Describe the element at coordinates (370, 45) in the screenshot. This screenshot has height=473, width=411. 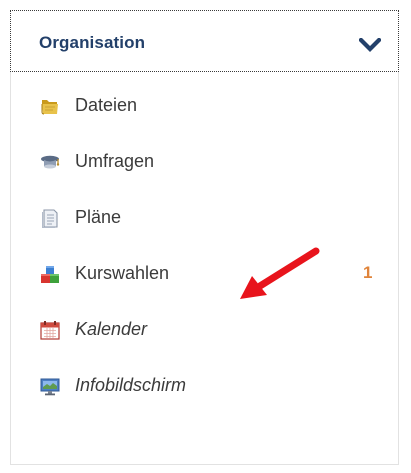
I see `chevron-down-icon` at that location.